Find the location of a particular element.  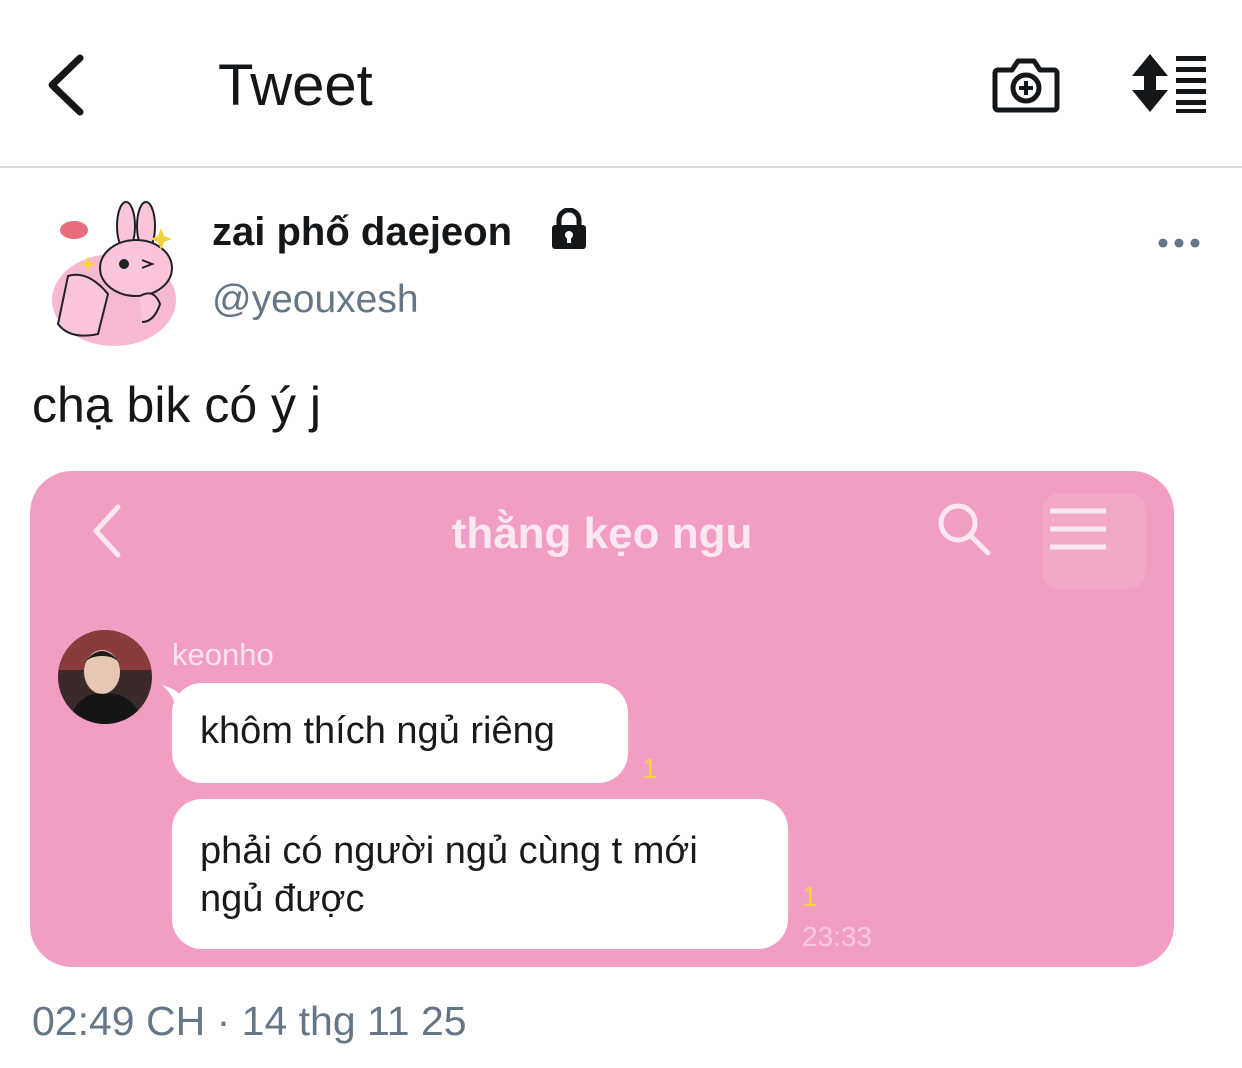

sort-list-icon is located at coordinates (1169, 83).